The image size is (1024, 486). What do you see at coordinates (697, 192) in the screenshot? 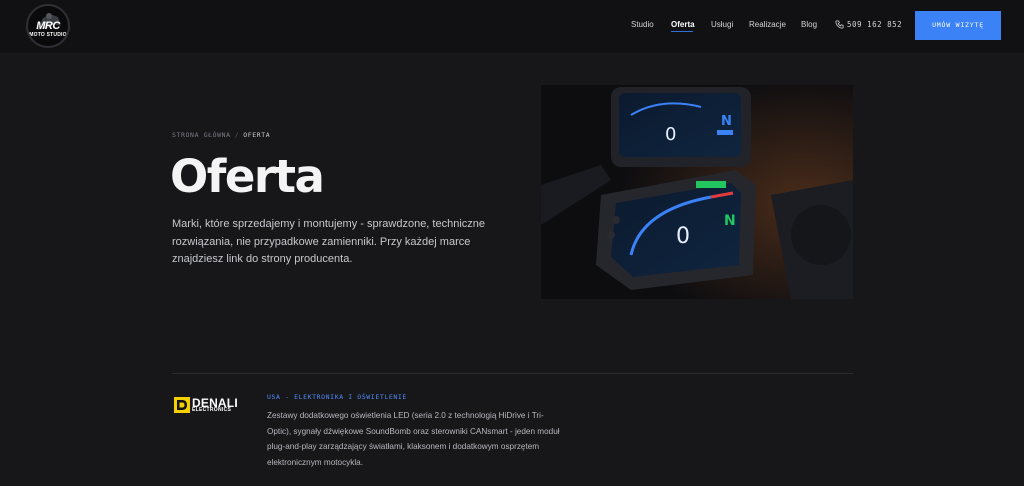
I see `motorcycle-dashboard-image: 0 N 0 N` at bounding box center [697, 192].